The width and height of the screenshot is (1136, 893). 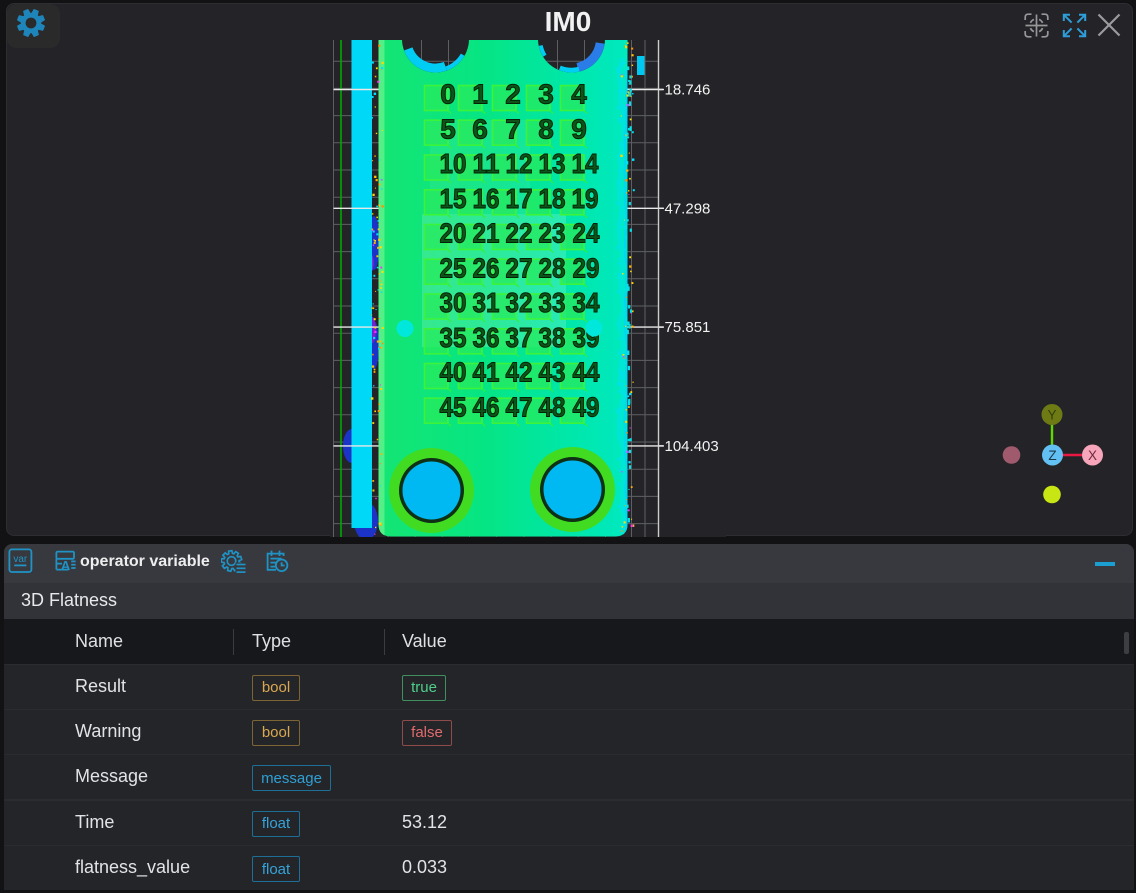 What do you see at coordinates (519, 233) in the screenshot?
I see `svg-text: 22` at bounding box center [519, 233].